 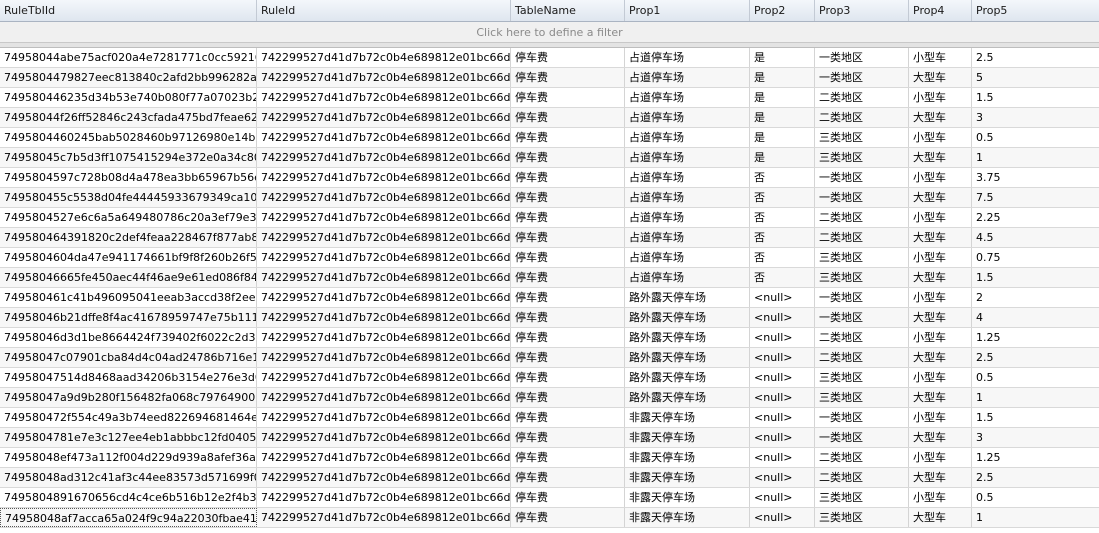 What do you see at coordinates (568, 10) in the screenshot?
I see `column-header-tablename: TableName` at bounding box center [568, 10].